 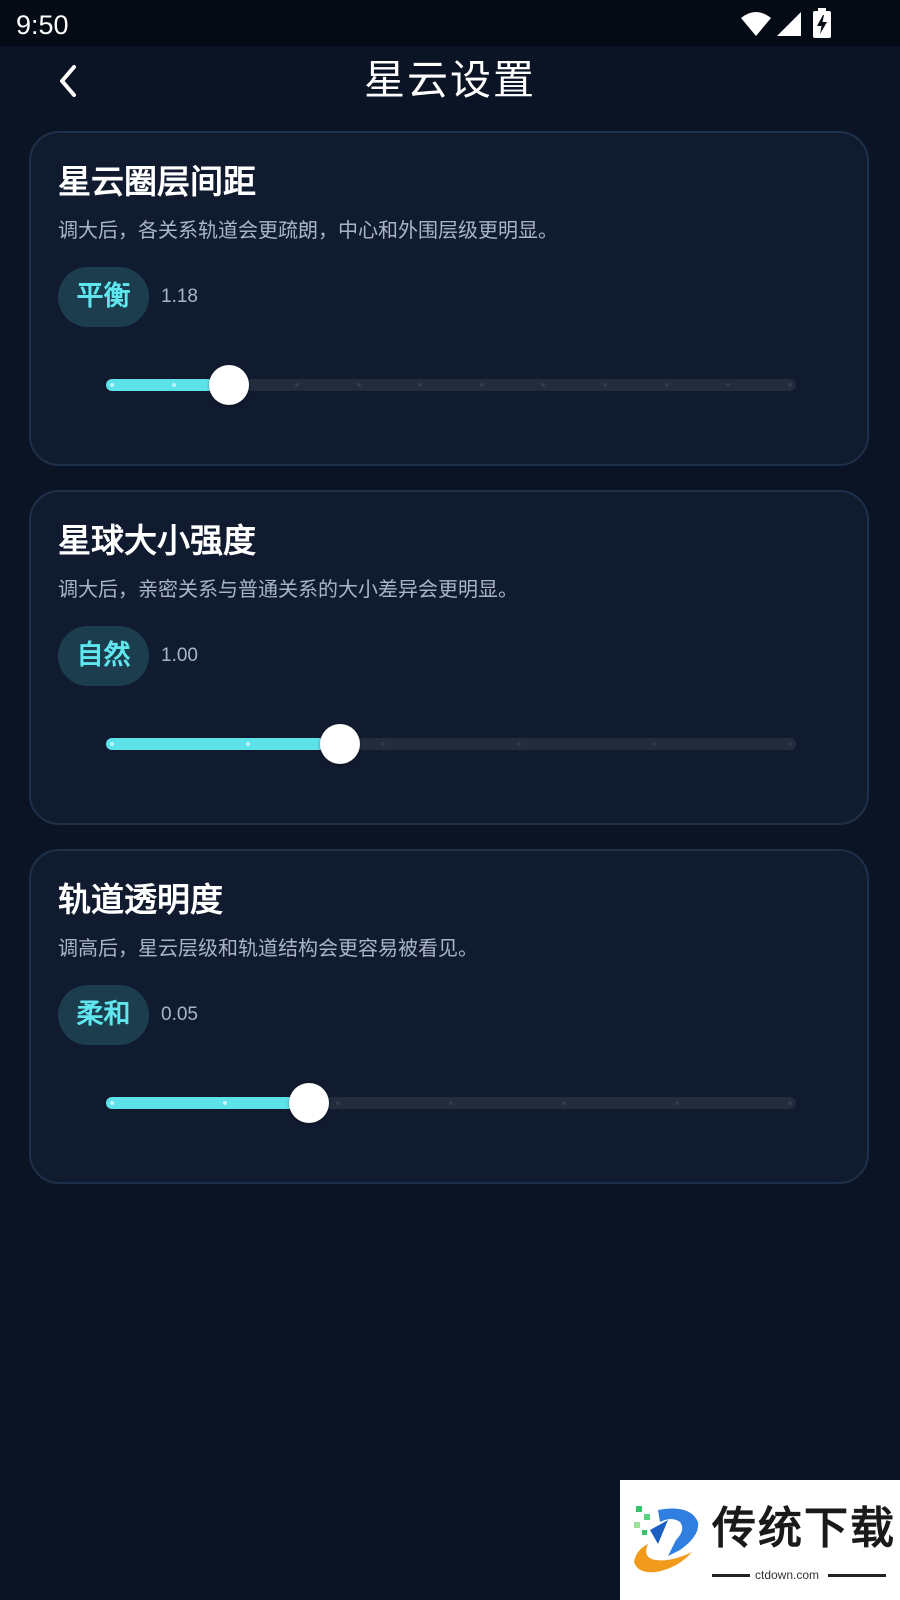 What do you see at coordinates (42, 25) in the screenshot?
I see `status-time: 9:50` at bounding box center [42, 25].